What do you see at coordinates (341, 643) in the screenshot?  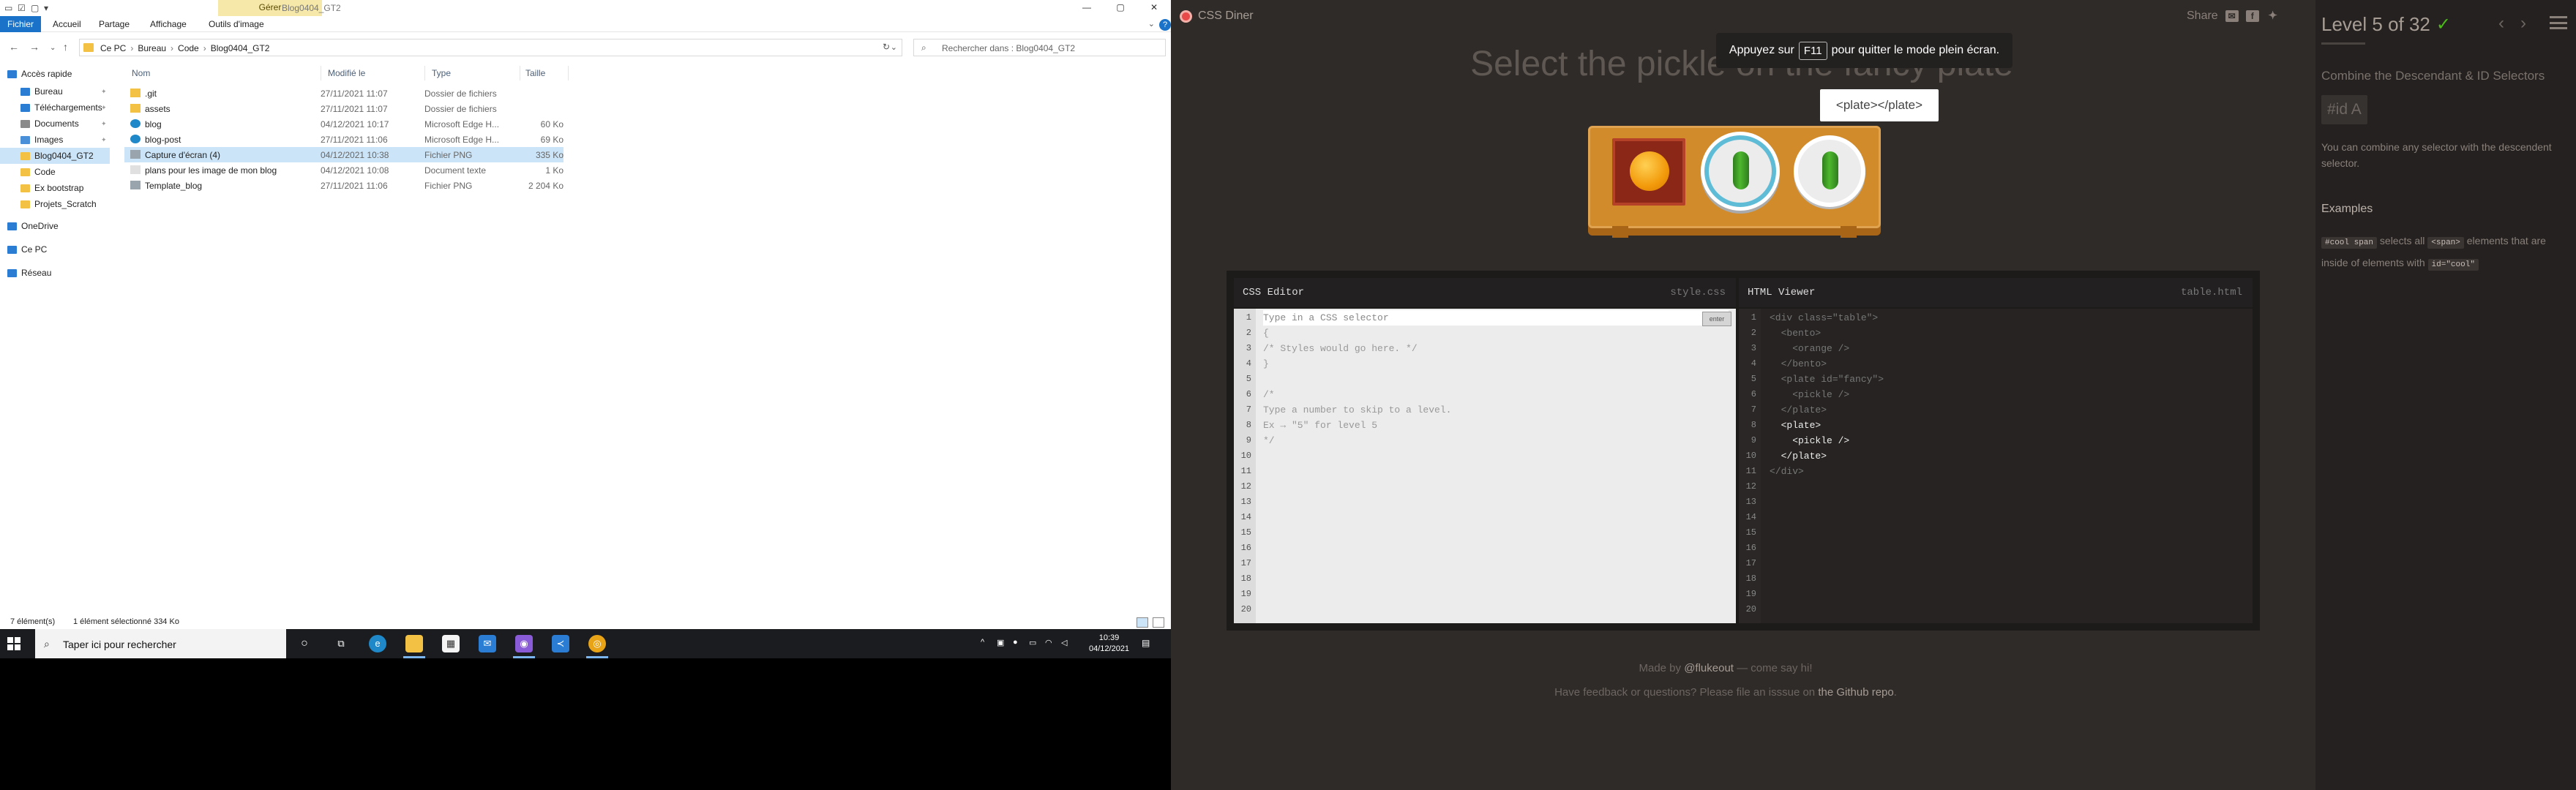 I see `task-view-icon: ⧉` at bounding box center [341, 643].